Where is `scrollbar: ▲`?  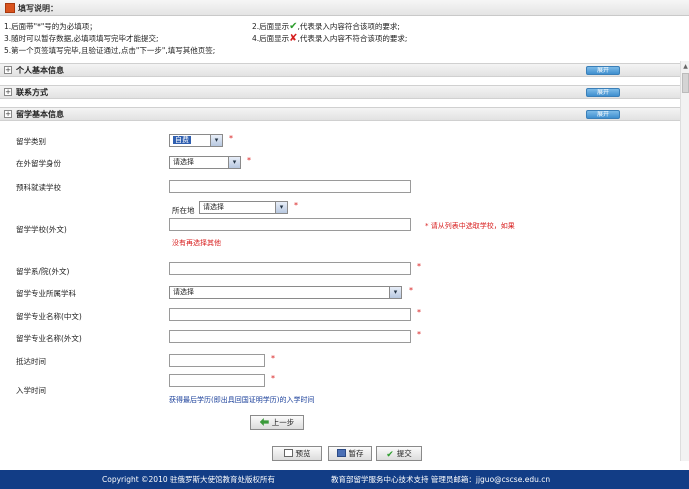 scrollbar: ▲ is located at coordinates (684, 261).